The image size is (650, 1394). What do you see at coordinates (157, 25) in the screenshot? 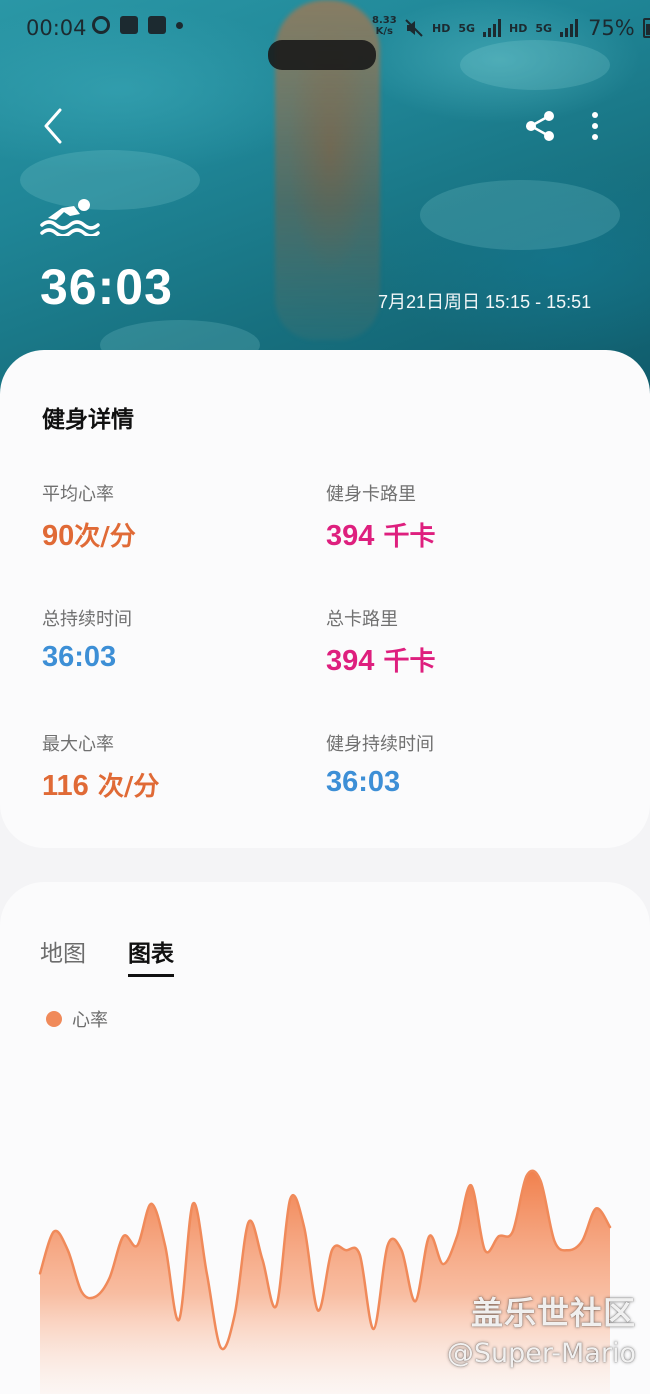
I see `shopping-bag-icon` at bounding box center [157, 25].